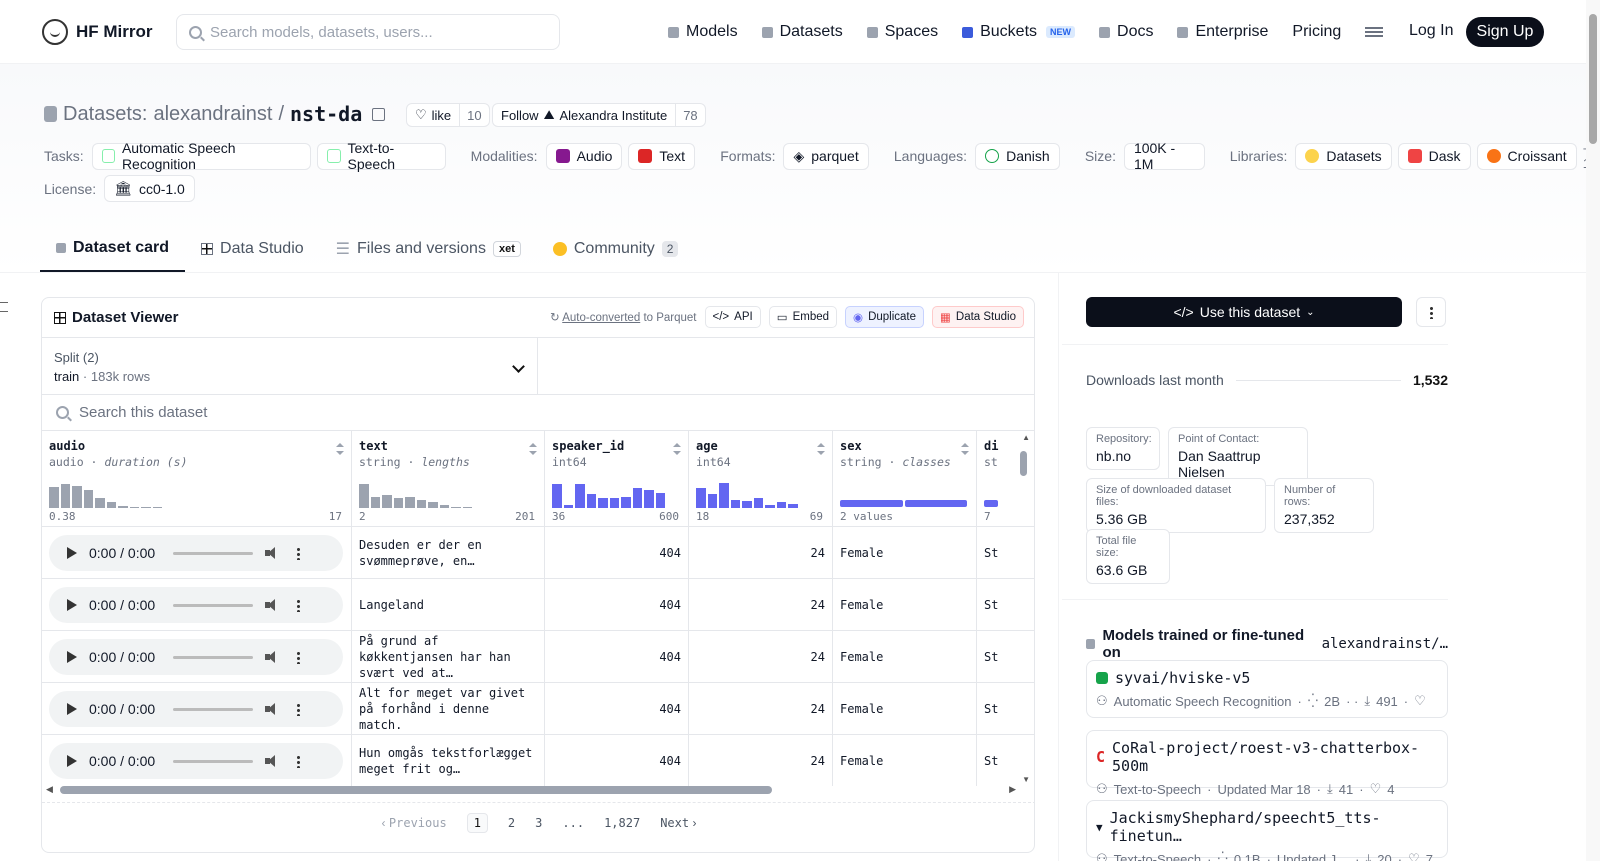  Describe the element at coordinates (1343, 156) in the screenshot. I see `tag-datasets-lib: Datasets` at that location.